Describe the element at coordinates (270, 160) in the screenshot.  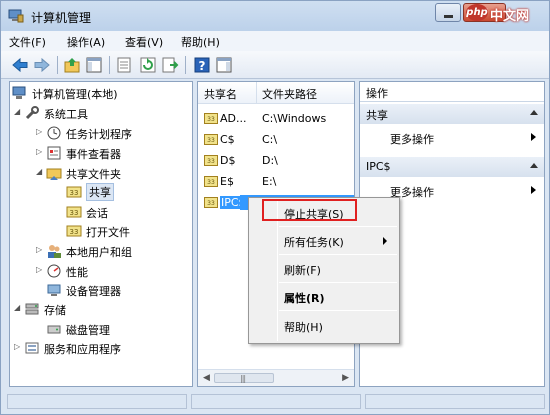
I see `share-path: D:\` at that location.